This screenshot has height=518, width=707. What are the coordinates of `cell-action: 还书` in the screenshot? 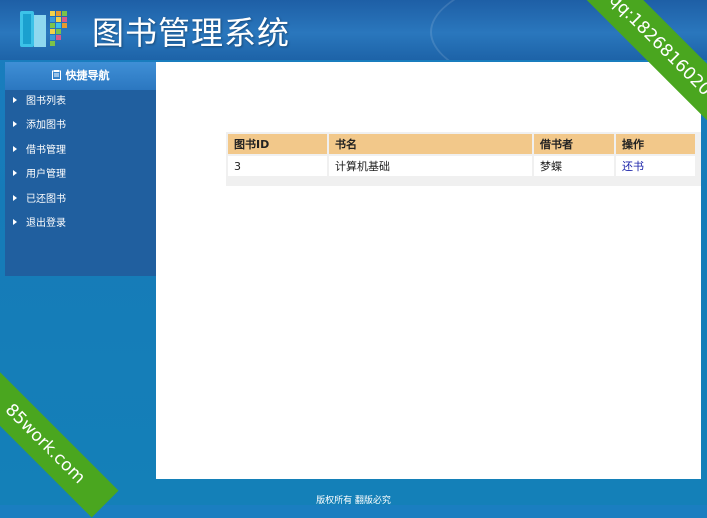 It's located at (655, 166).